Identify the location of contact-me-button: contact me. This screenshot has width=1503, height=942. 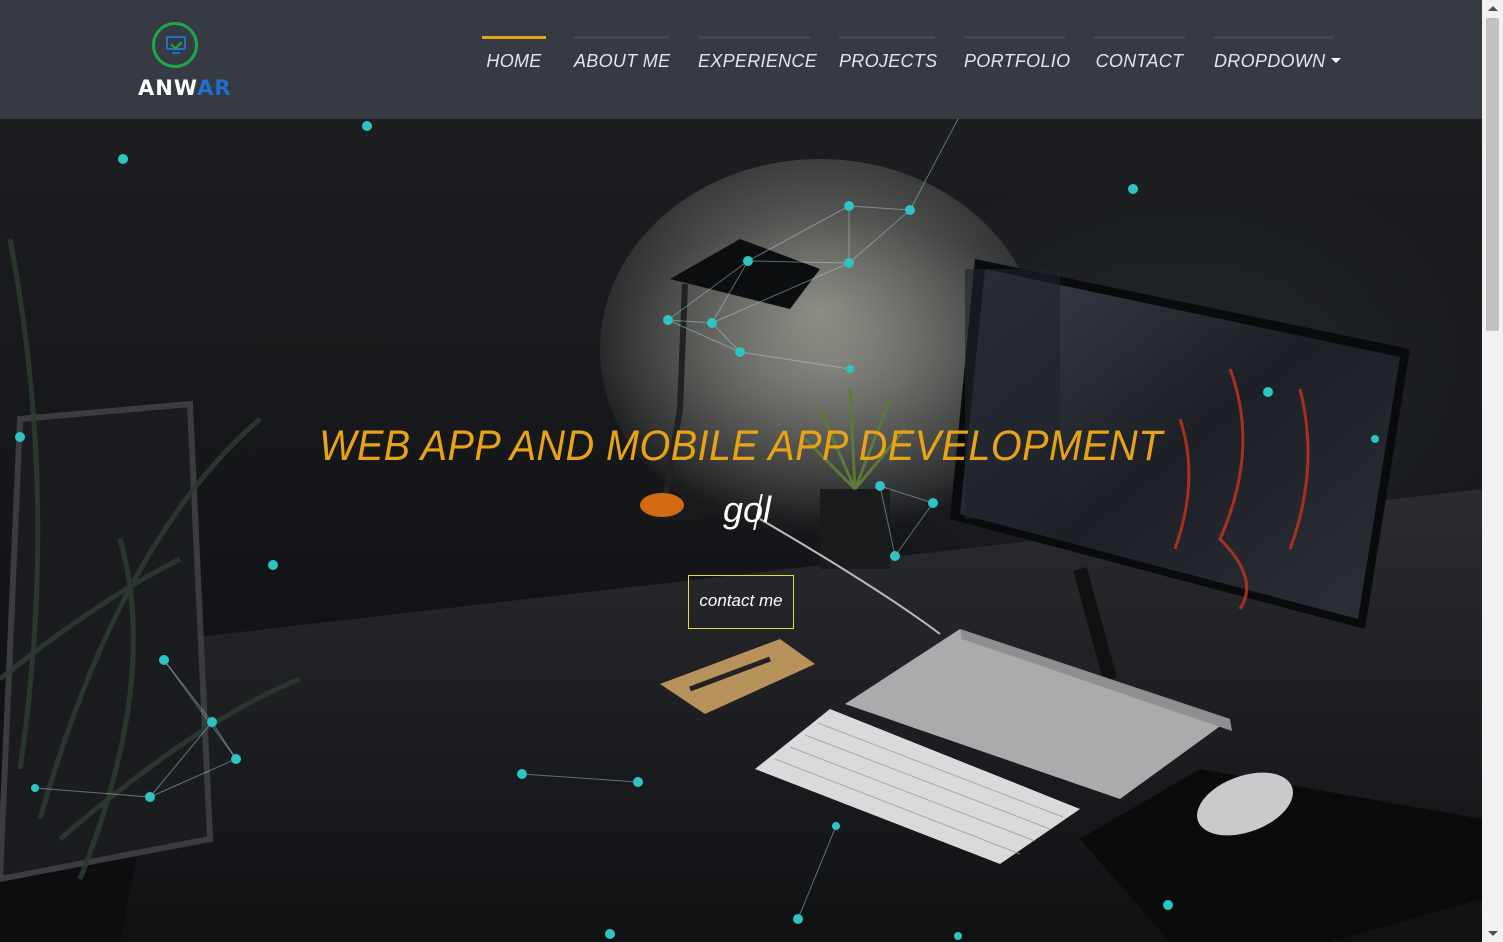
(741, 602).